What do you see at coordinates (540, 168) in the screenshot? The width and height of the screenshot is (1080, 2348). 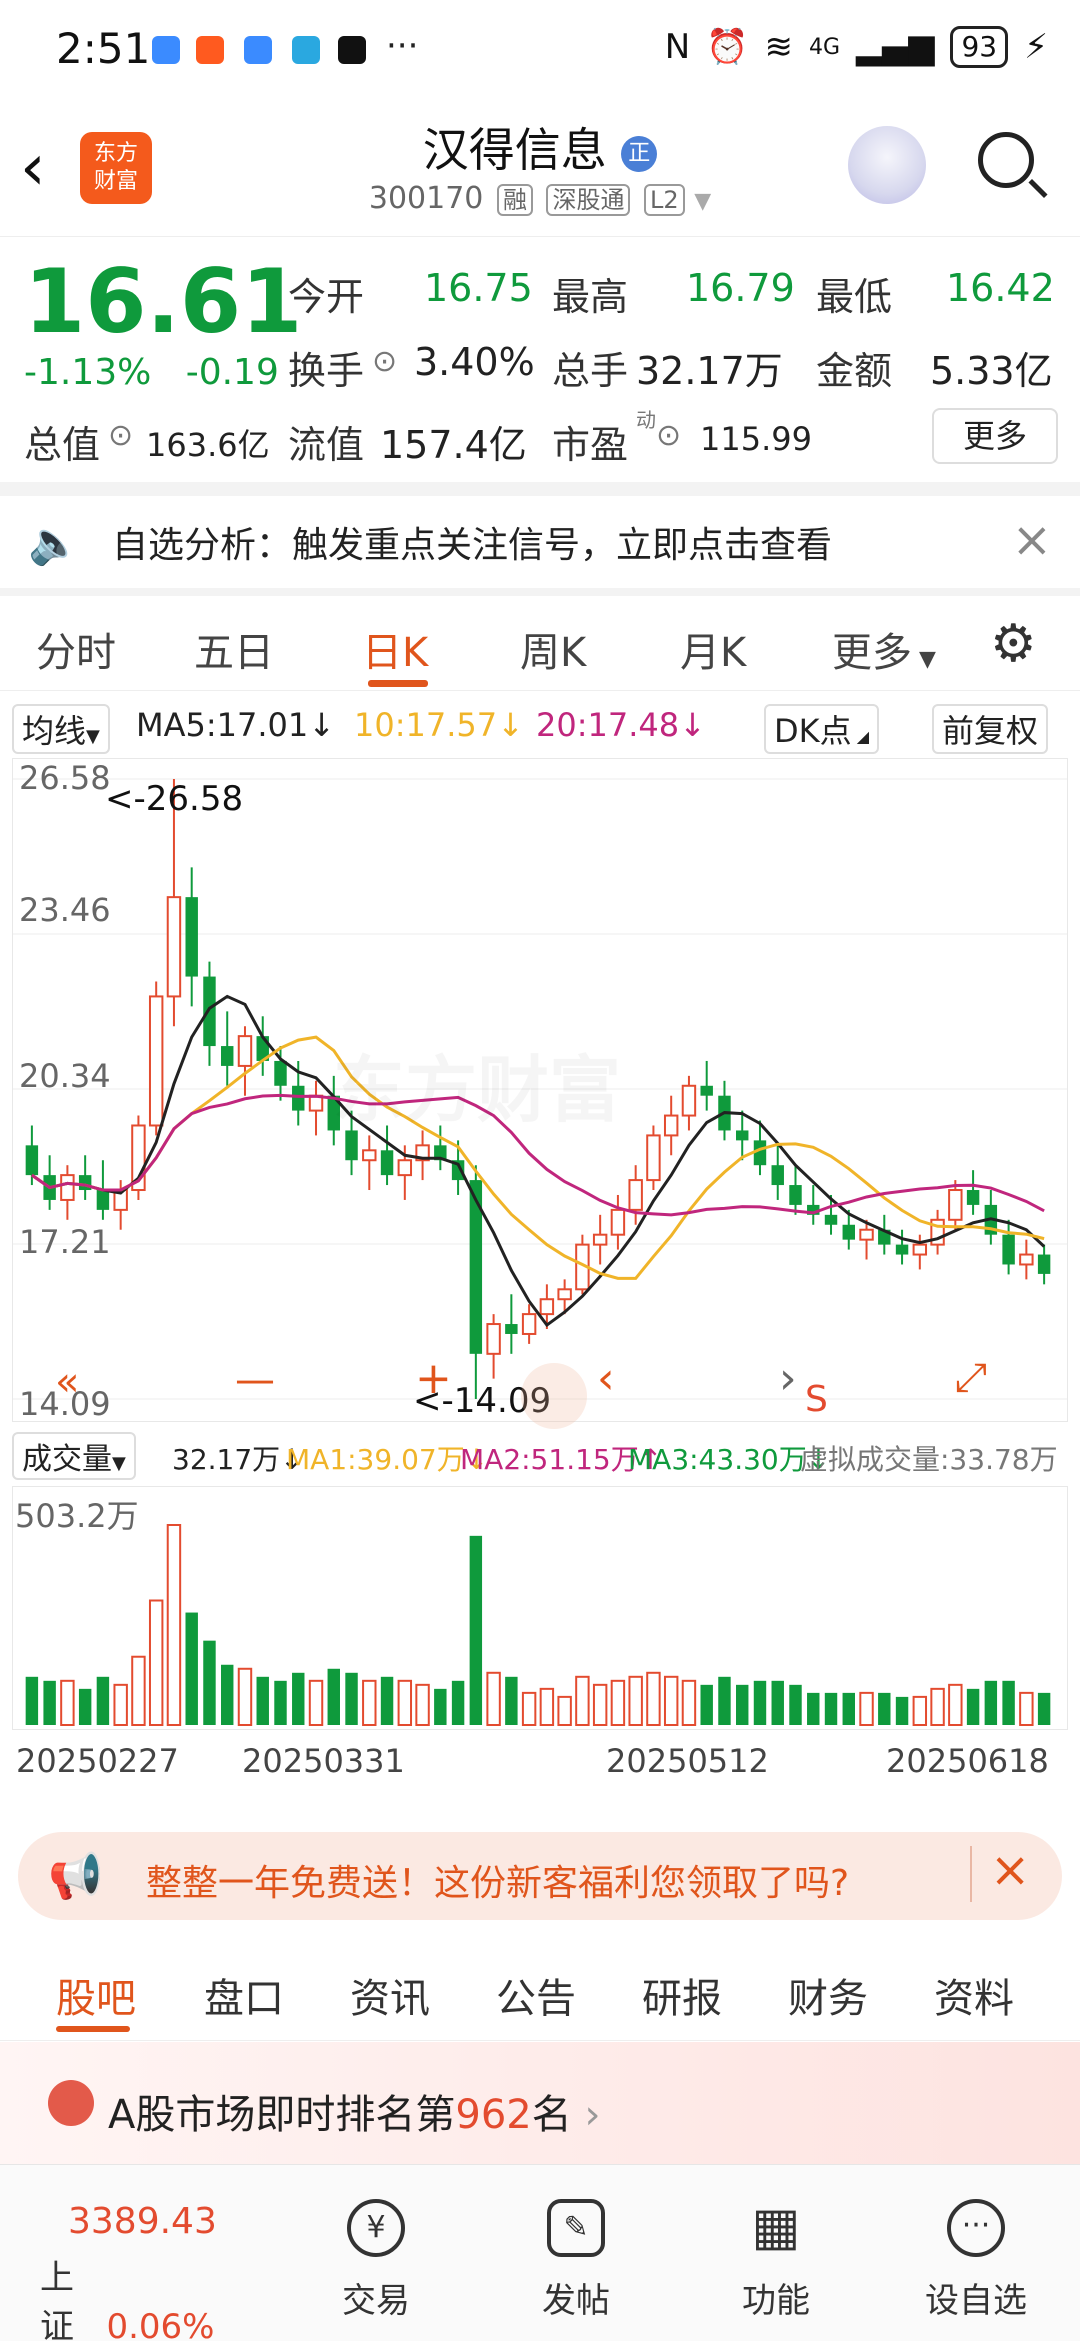 I see `stock-header: ‹ 东方 财富 汉得信息 正 300170 融 深股通 L2 ▼` at bounding box center [540, 168].